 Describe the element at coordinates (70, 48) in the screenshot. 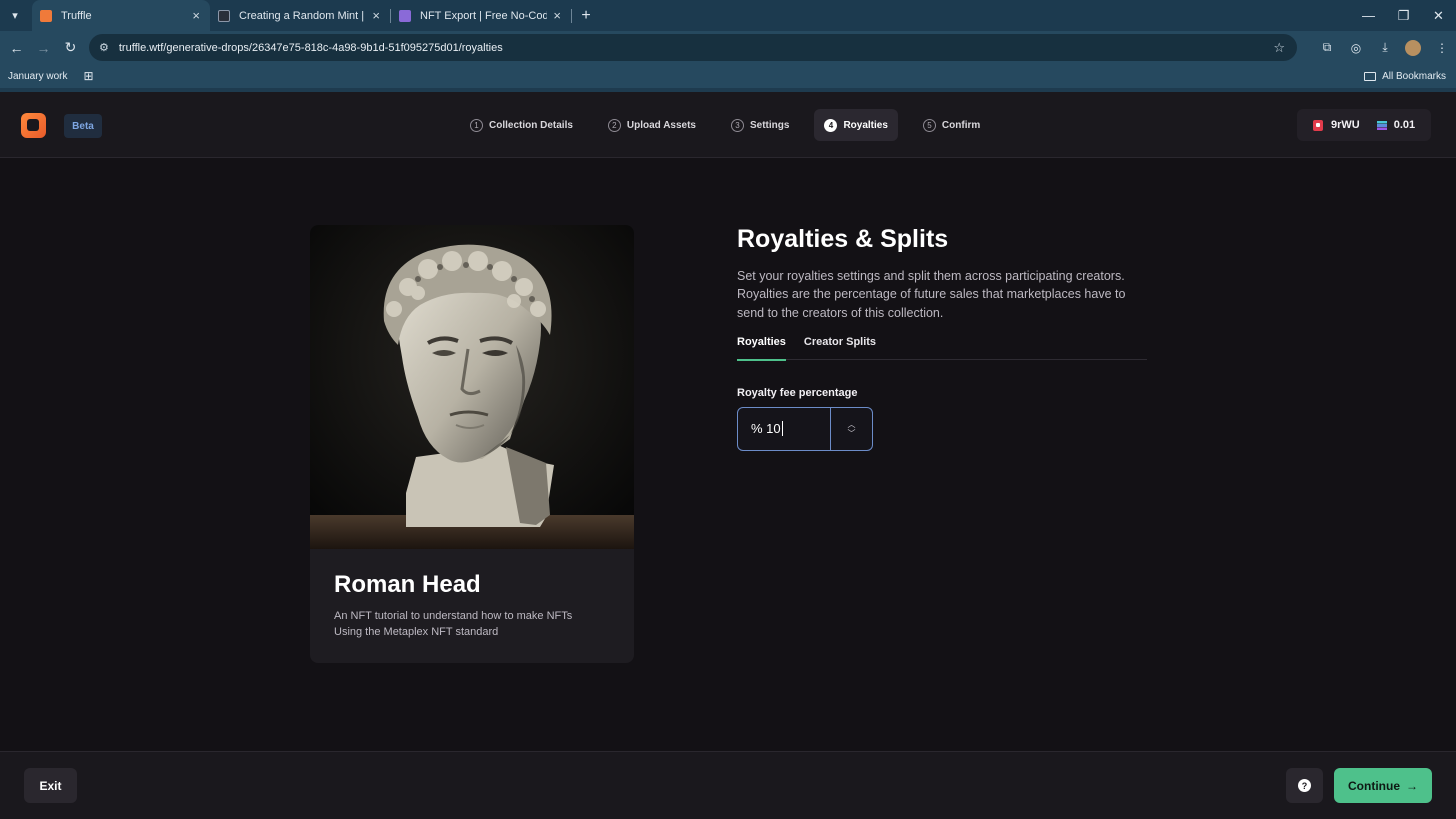

I see `reload-icon: ↻` at that location.